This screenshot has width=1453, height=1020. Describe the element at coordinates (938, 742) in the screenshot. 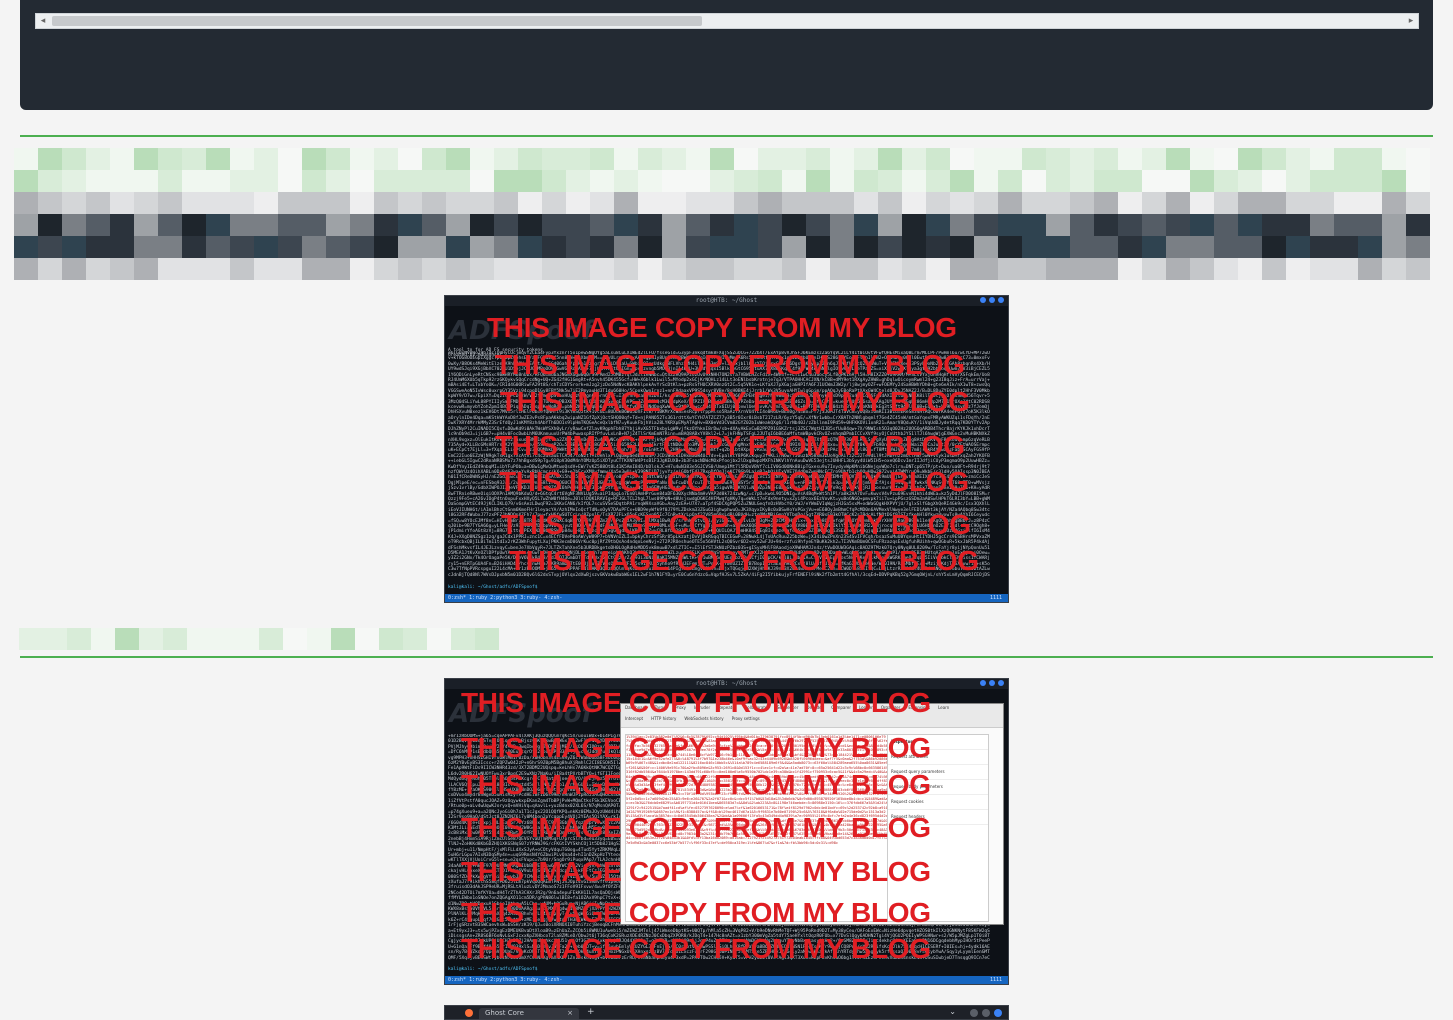

I see `inspector-title: Inspector` at that location.